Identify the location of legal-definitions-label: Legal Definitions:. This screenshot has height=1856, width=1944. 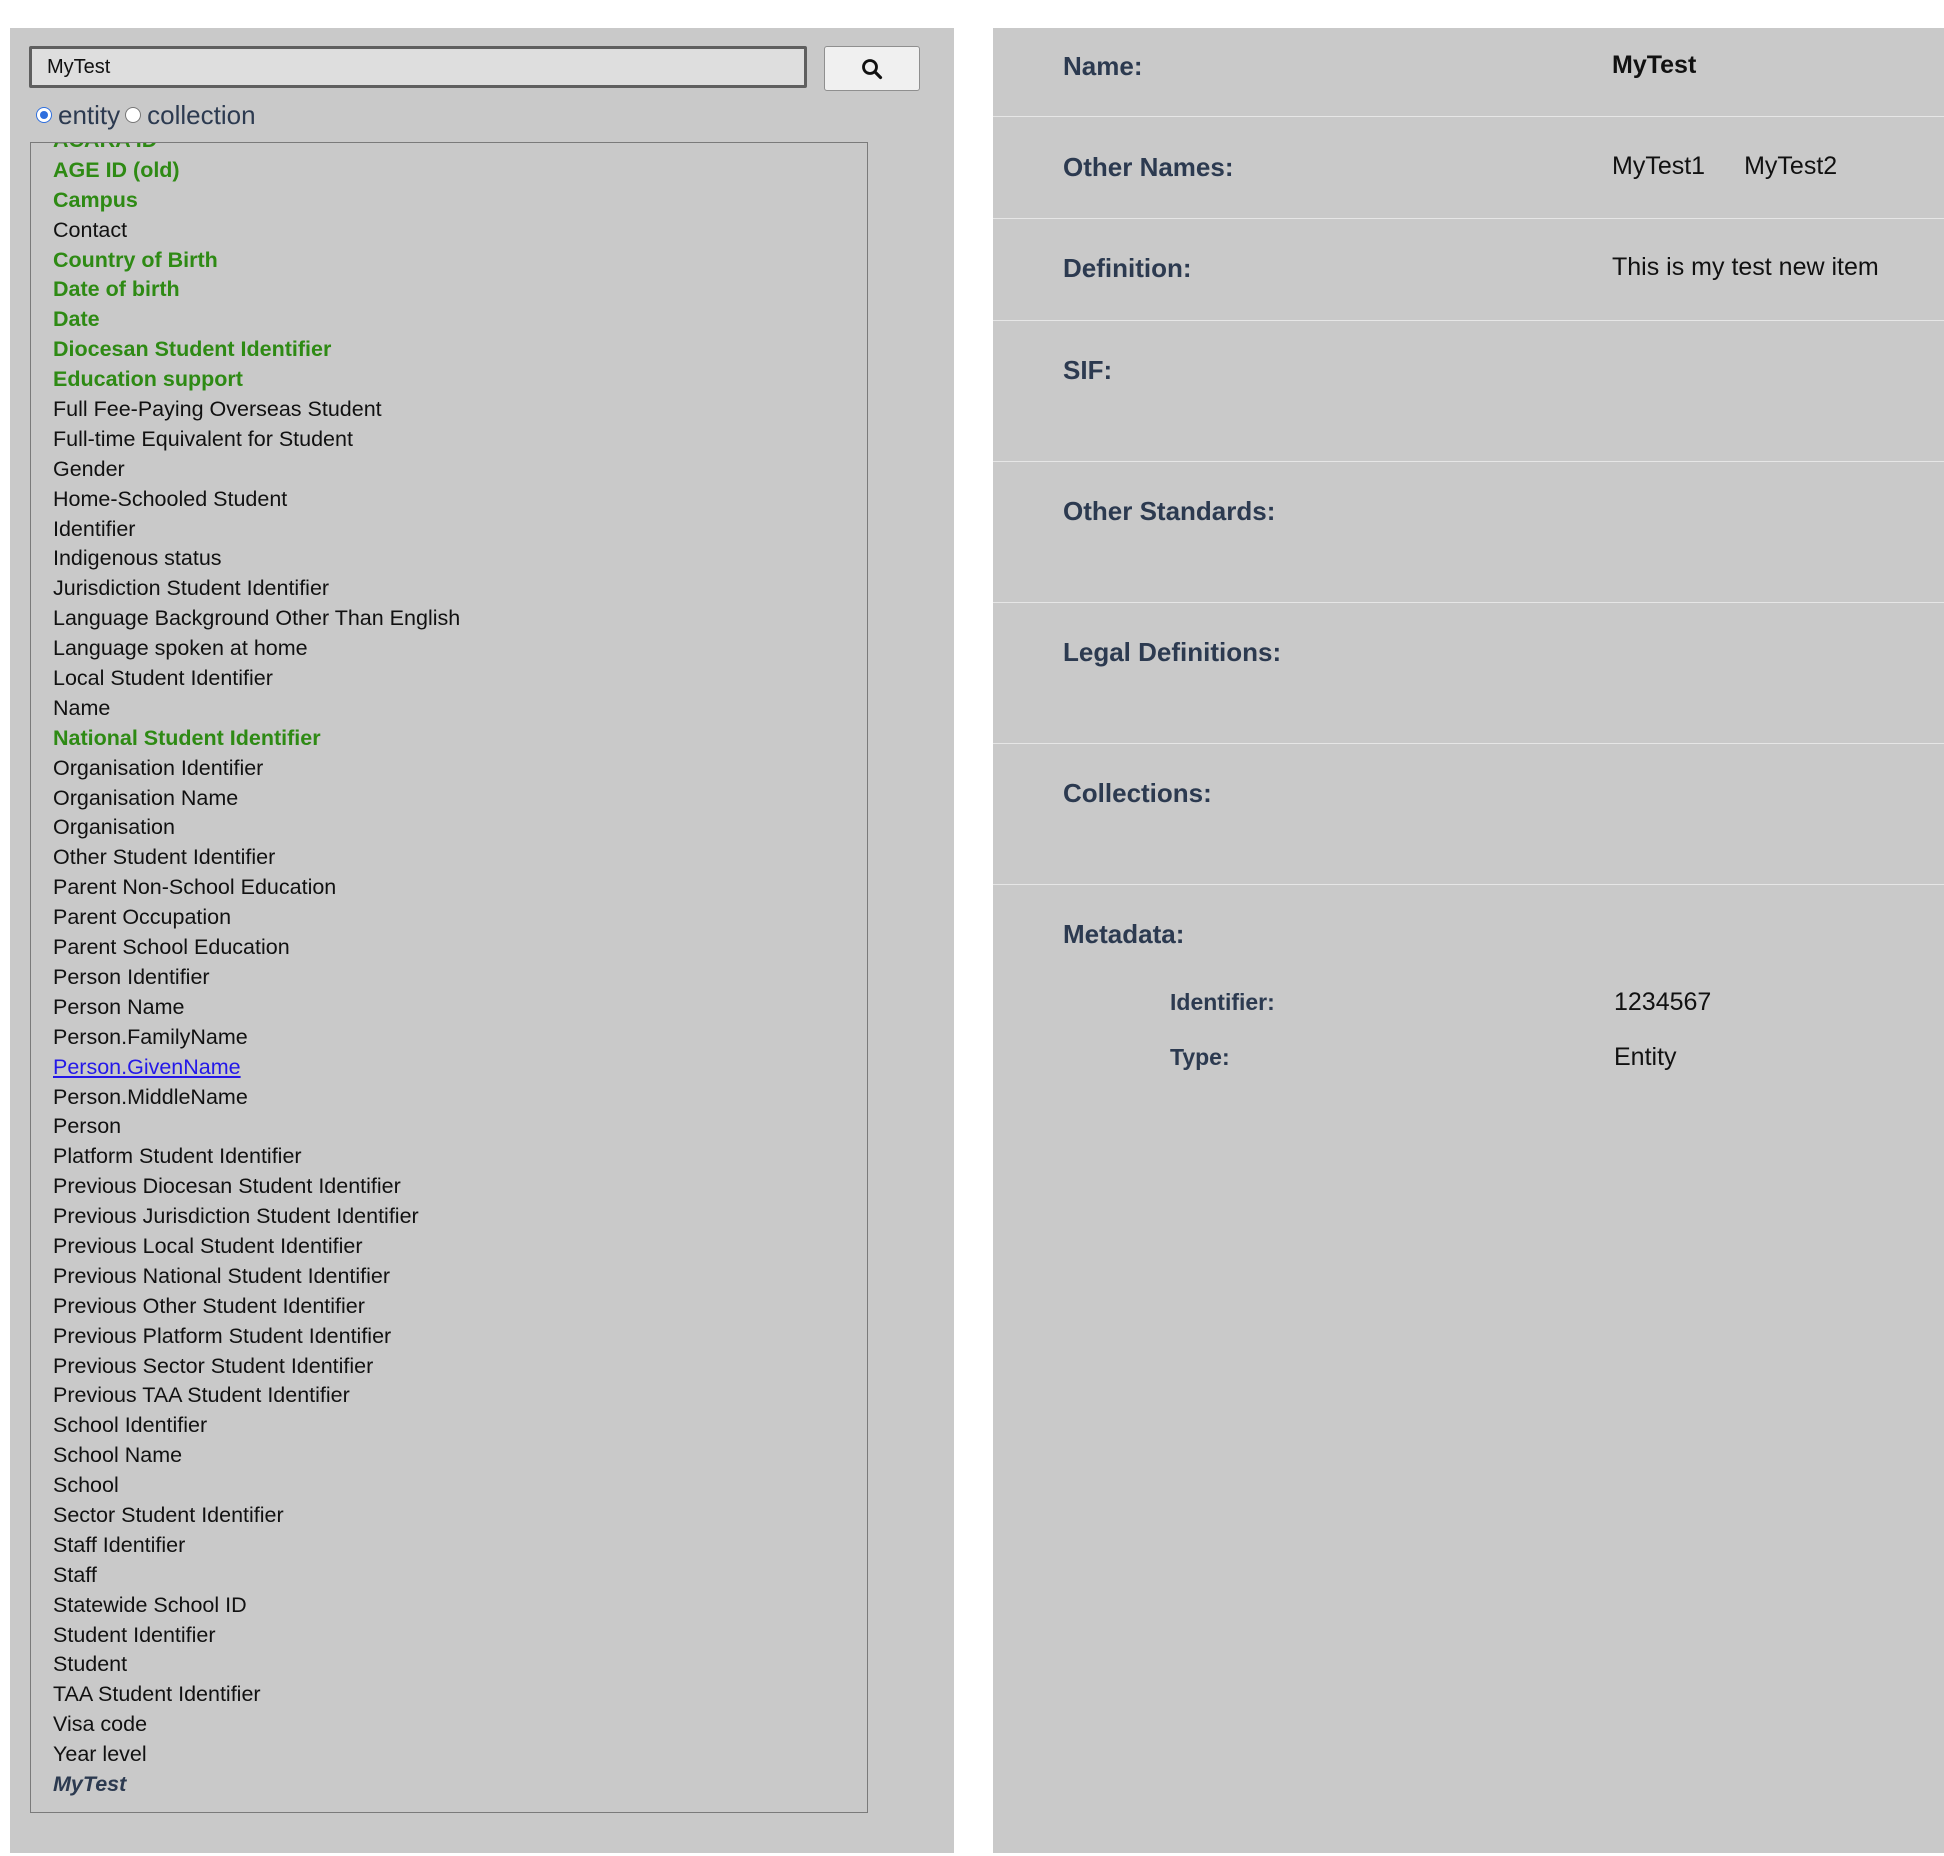
(1172, 652).